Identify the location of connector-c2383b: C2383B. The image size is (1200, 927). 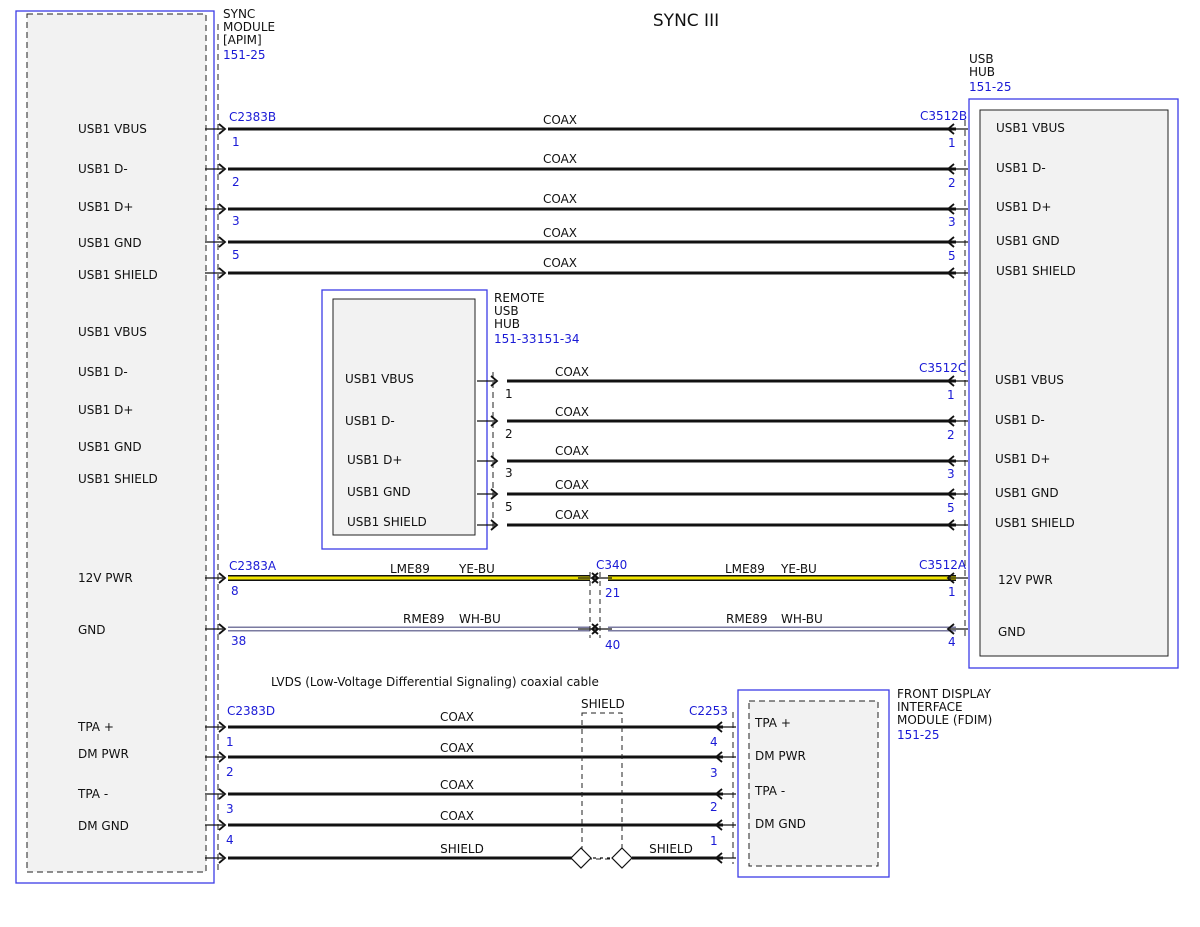
(252, 117).